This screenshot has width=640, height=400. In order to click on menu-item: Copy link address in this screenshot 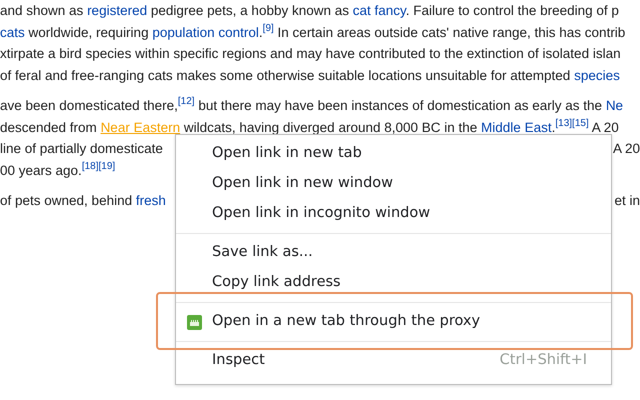, I will do `click(393, 283)`.